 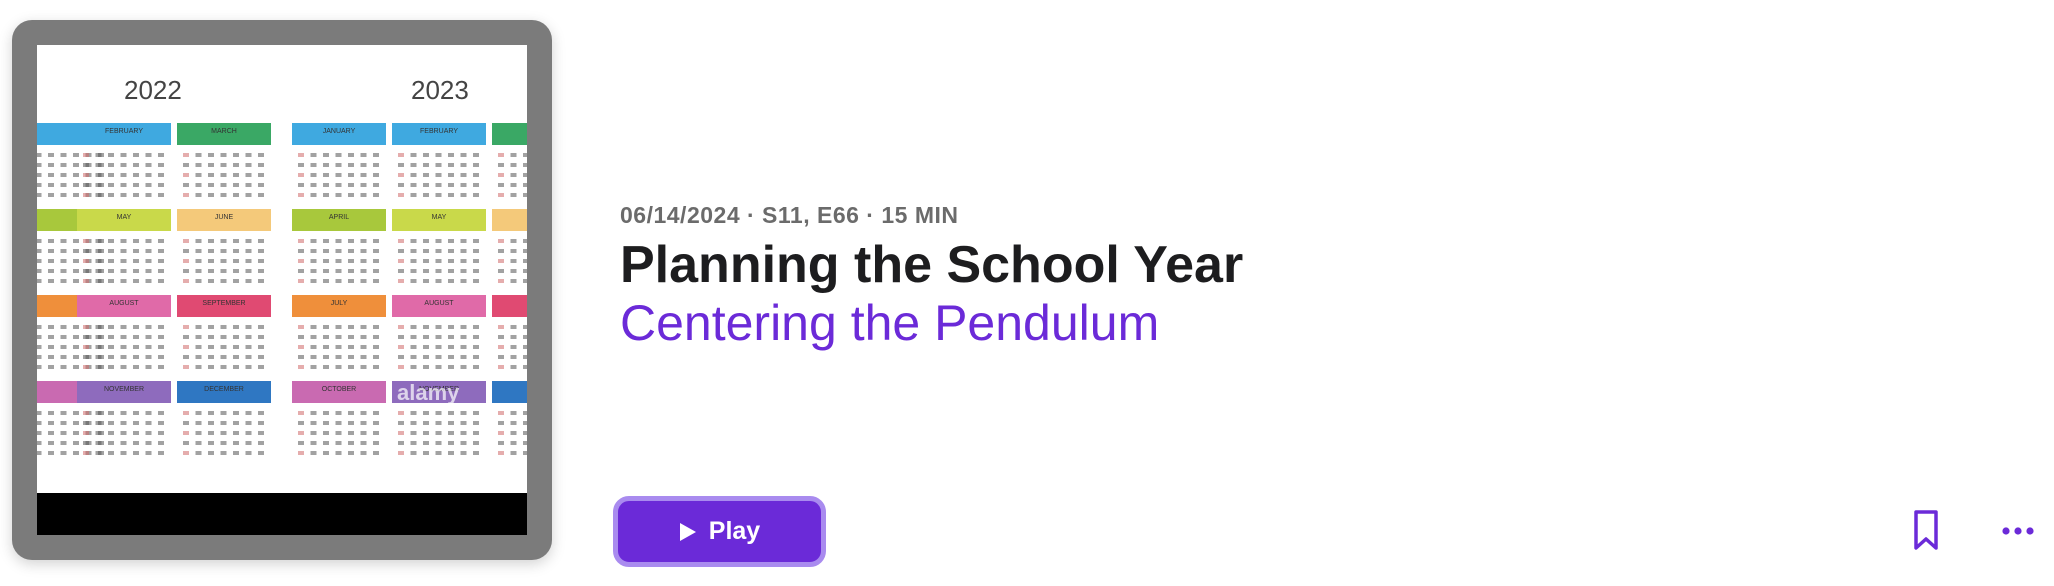 I want to click on month-label-l5: JUNE, so click(x=224, y=217).